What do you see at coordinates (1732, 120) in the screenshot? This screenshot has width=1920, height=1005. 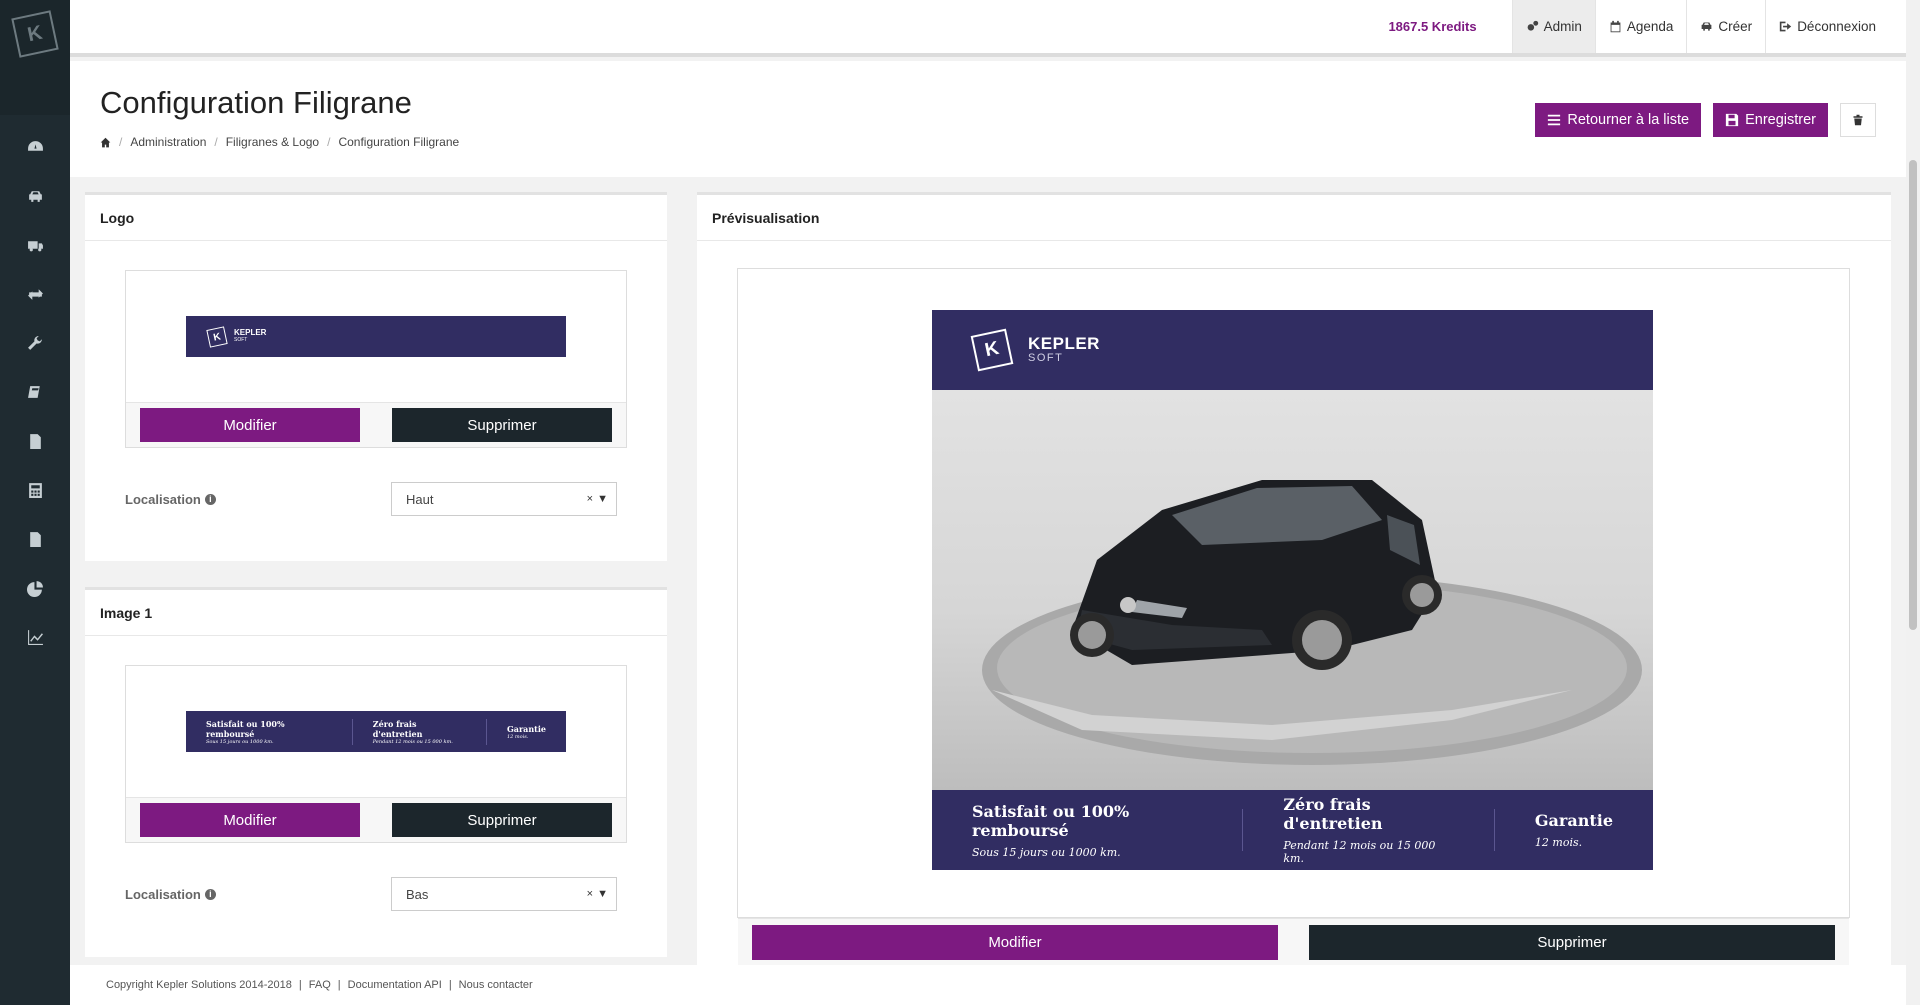 I see `save-icon` at bounding box center [1732, 120].